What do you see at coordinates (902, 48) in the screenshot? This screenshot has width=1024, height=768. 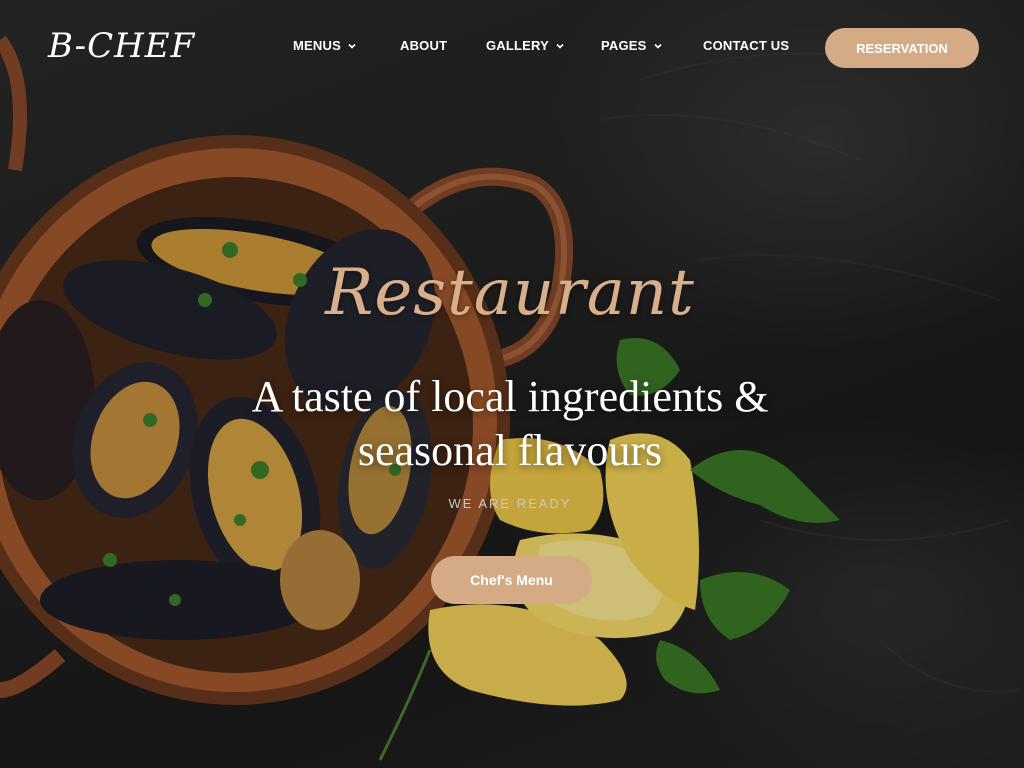 I see `reservation-button: RESERVATION` at bounding box center [902, 48].